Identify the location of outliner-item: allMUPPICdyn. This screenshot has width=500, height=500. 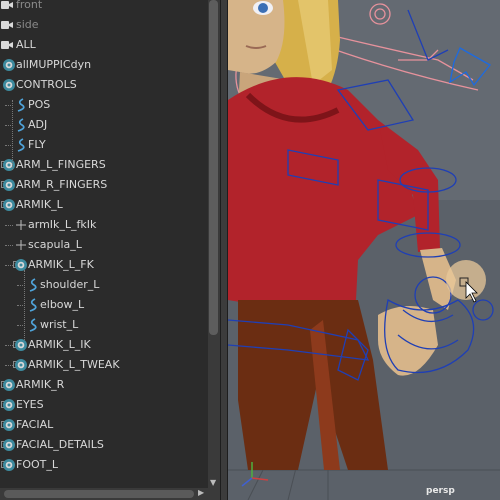
(104, 65).